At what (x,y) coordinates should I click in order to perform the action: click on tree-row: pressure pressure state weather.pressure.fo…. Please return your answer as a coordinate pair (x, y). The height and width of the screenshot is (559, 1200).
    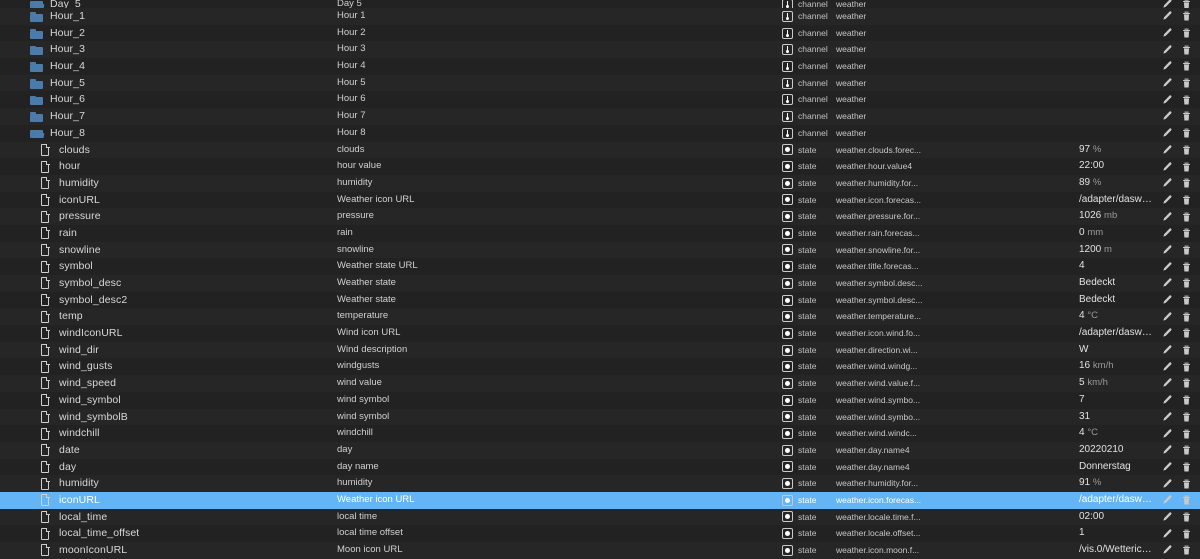
    Looking at the image, I should click on (600, 216).